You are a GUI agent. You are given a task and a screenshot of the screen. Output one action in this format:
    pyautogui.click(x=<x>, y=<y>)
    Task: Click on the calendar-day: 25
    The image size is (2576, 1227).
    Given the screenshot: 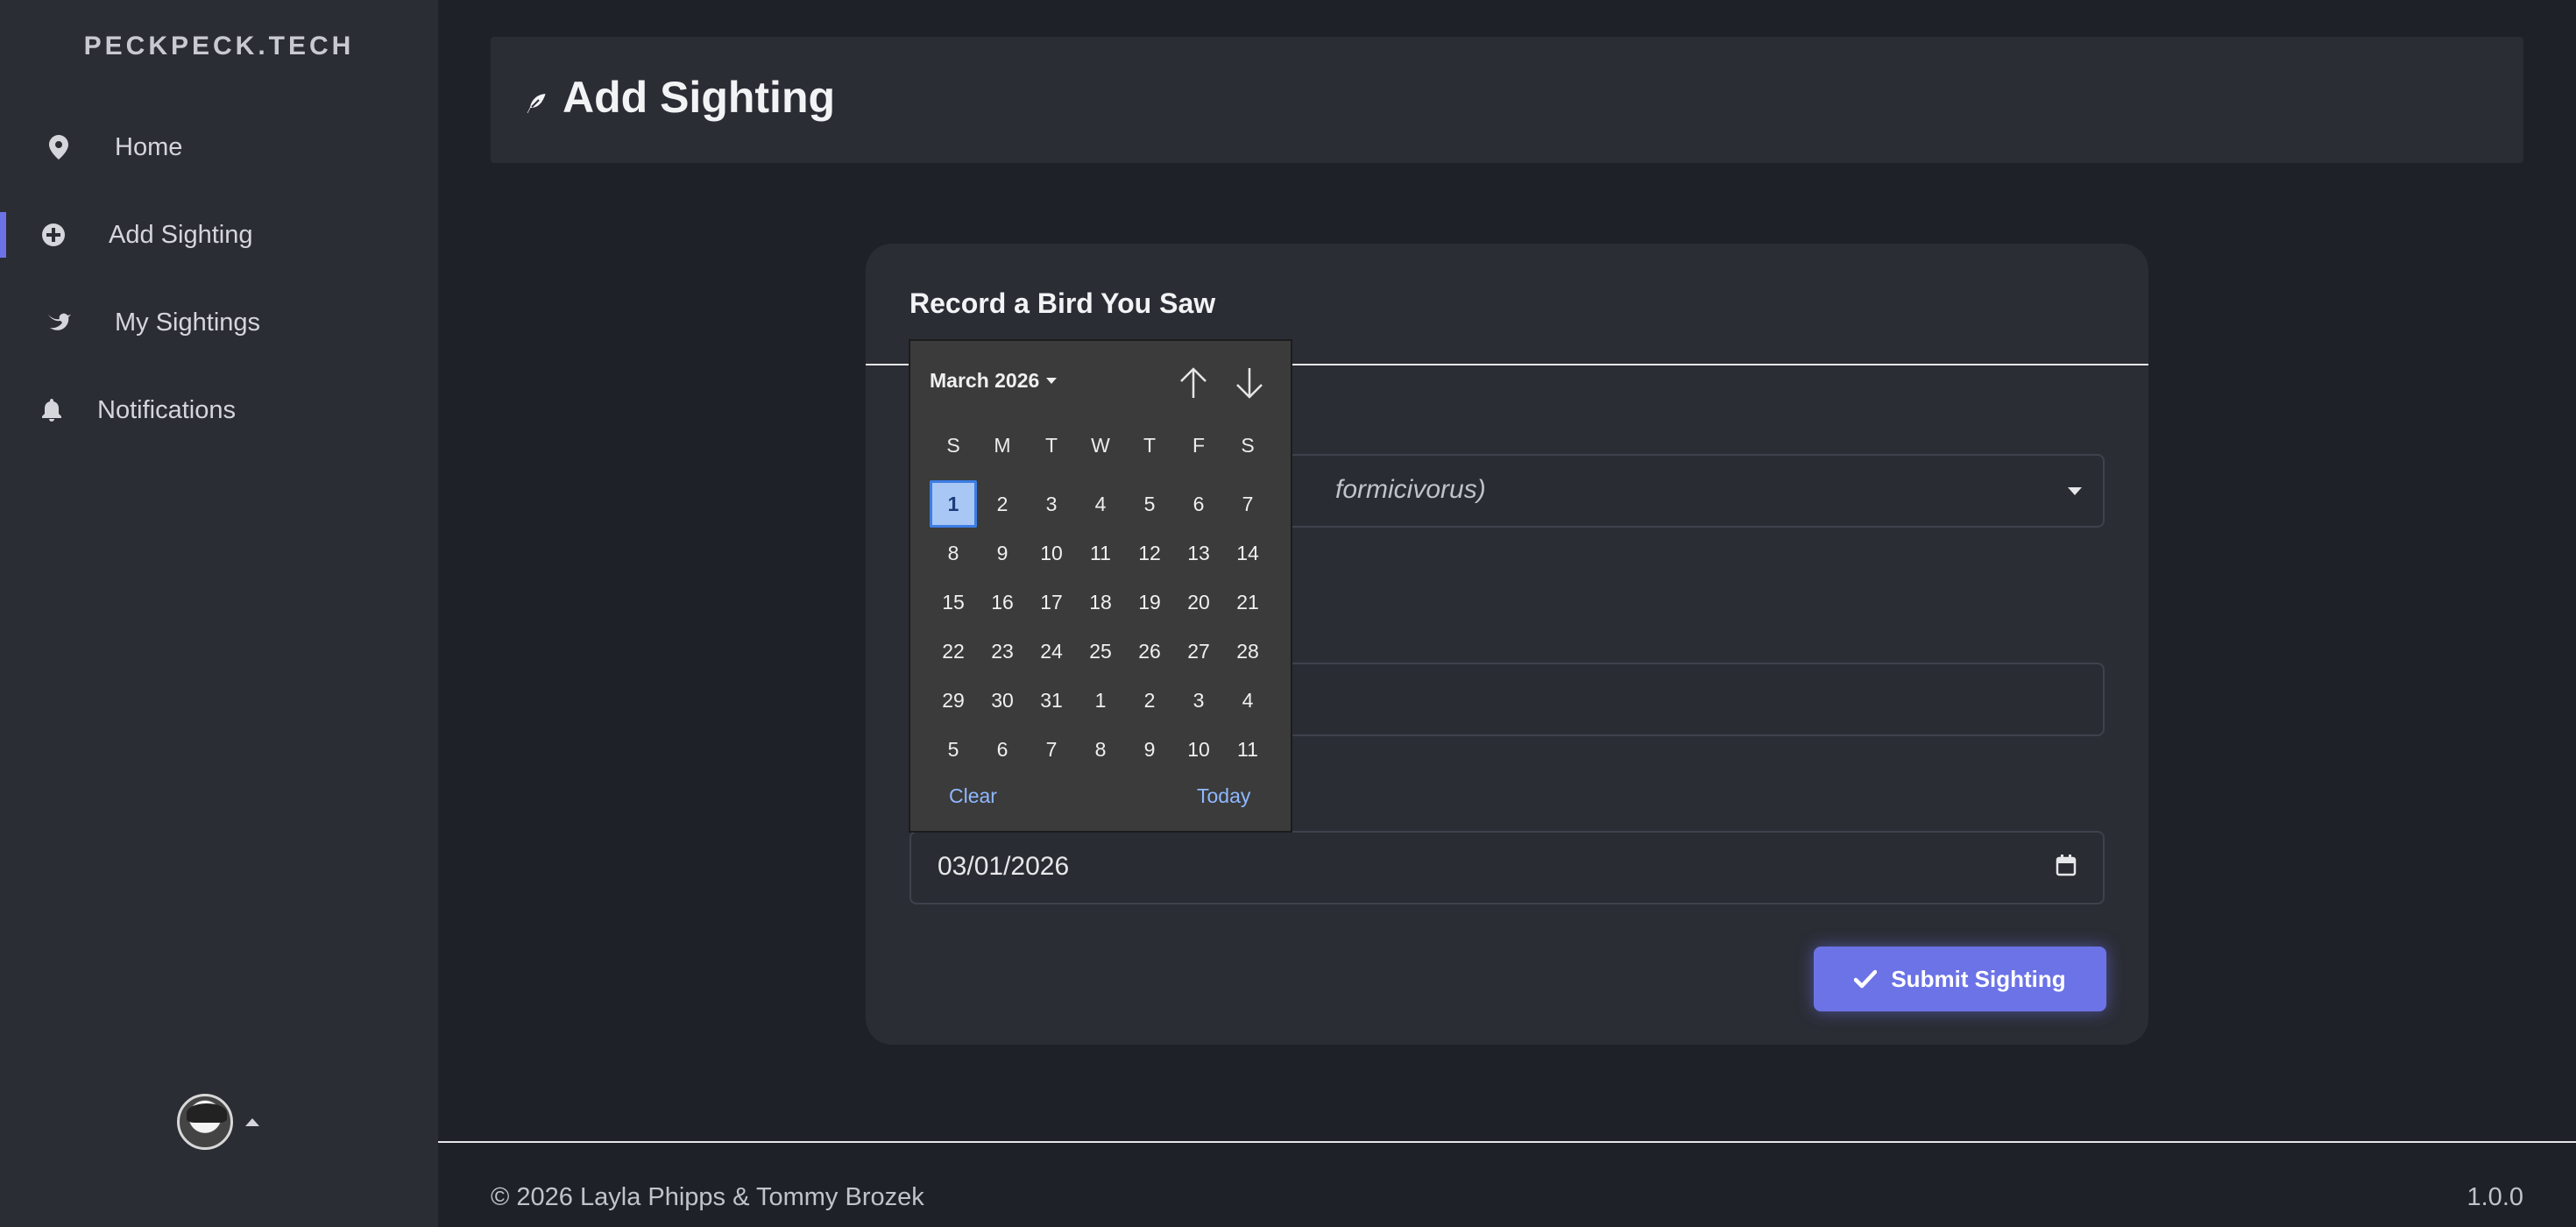 What is the action you would take?
    pyautogui.click(x=1100, y=651)
    